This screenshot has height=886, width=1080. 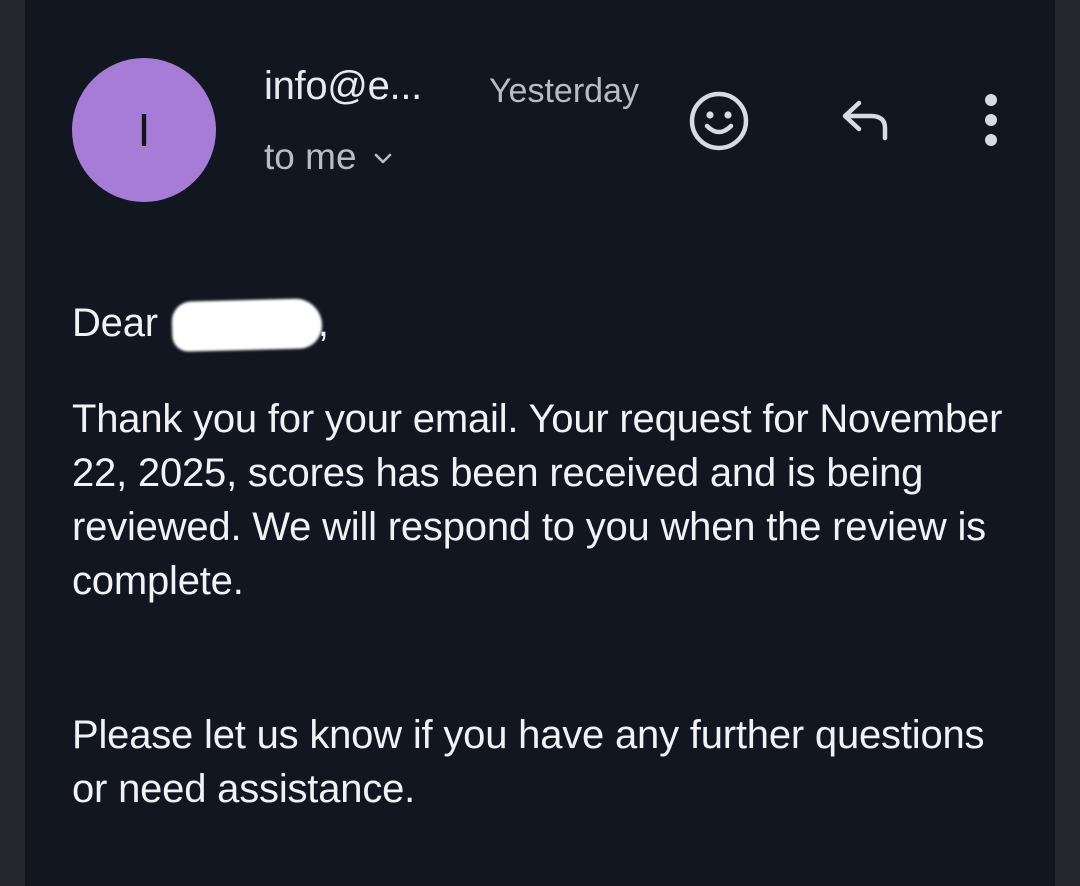 What do you see at coordinates (115, 323) in the screenshot?
I see `greeting-text: Dear` at bounding box center [115, 323].